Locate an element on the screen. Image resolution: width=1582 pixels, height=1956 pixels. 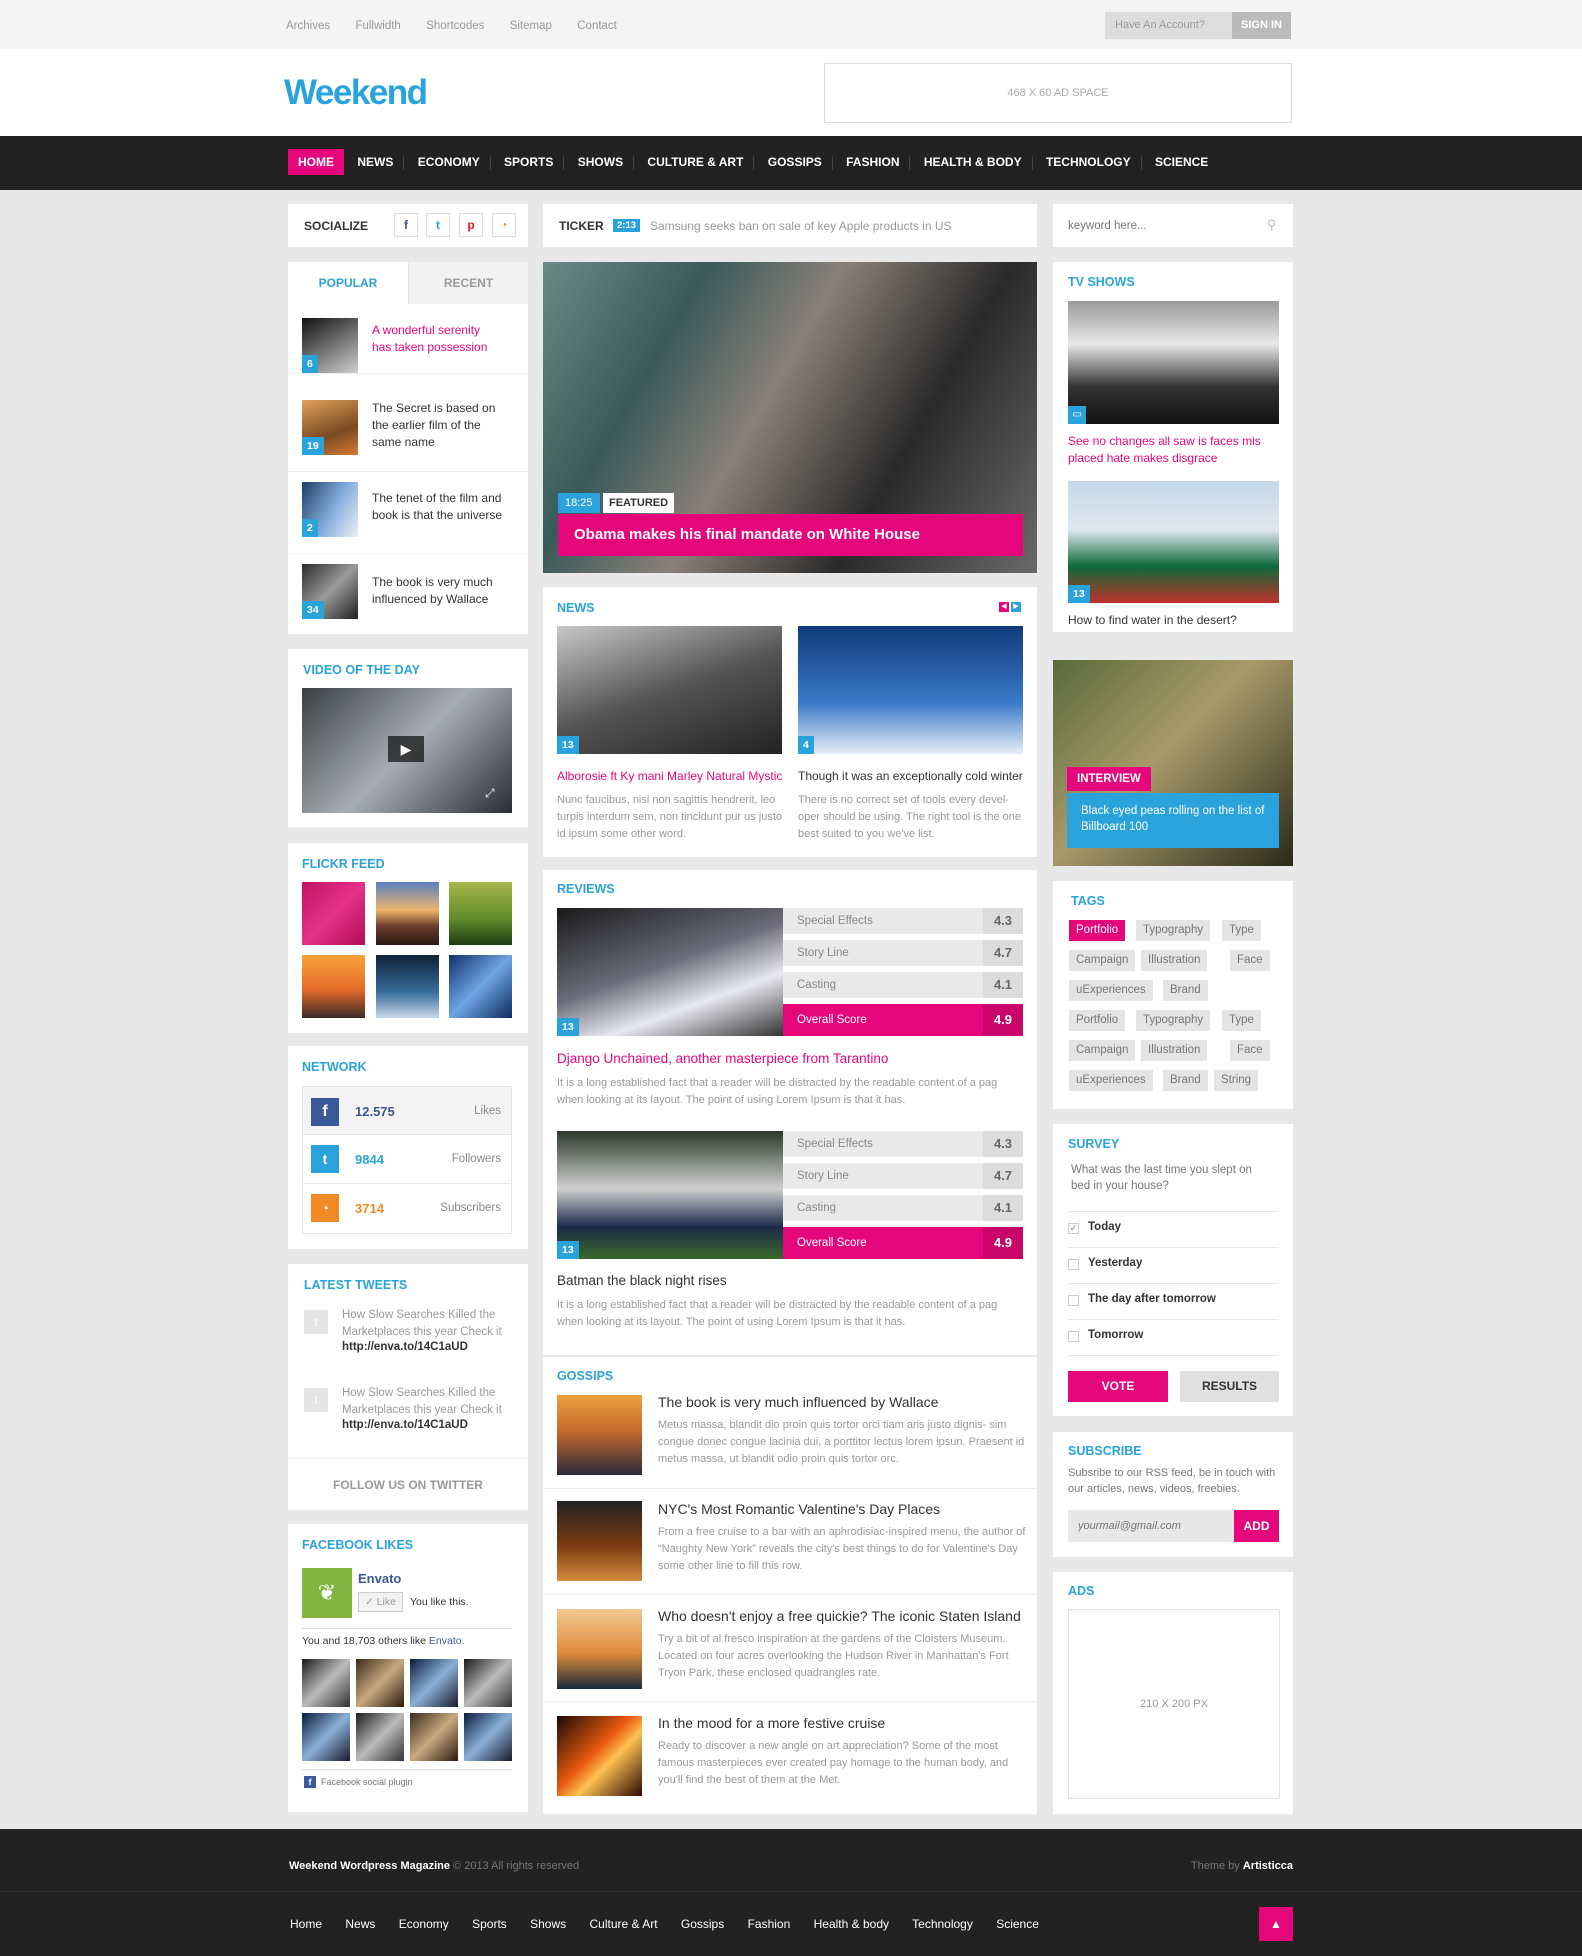
tag: Portfolio is located at coordinates (1097, 930).